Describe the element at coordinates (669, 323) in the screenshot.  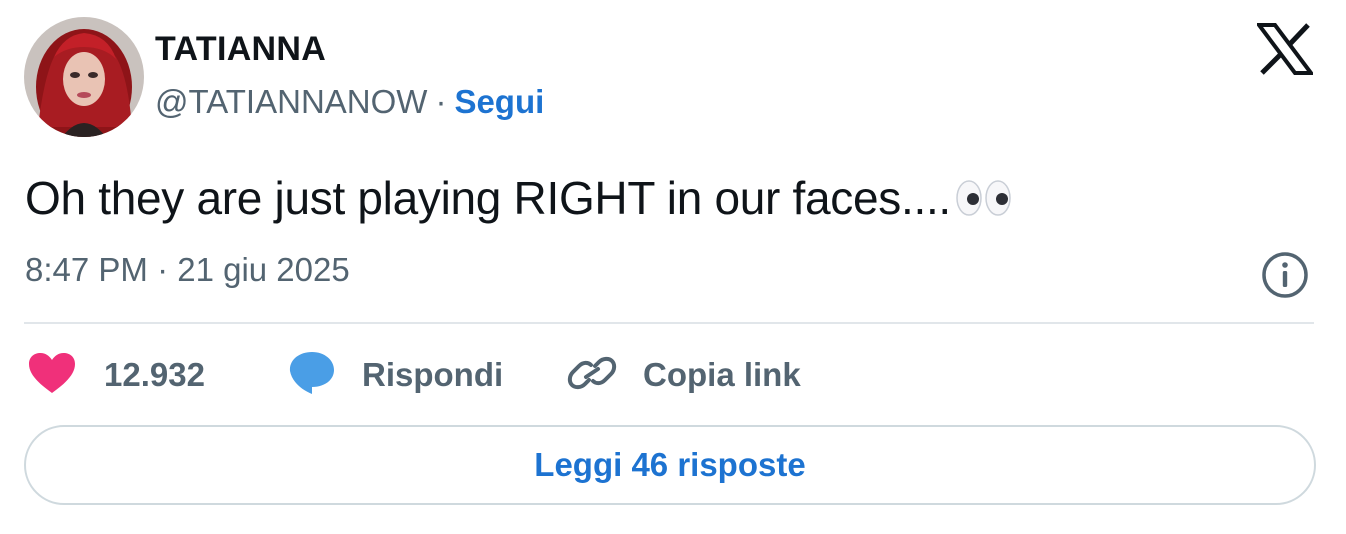
I see `divider` at that location.